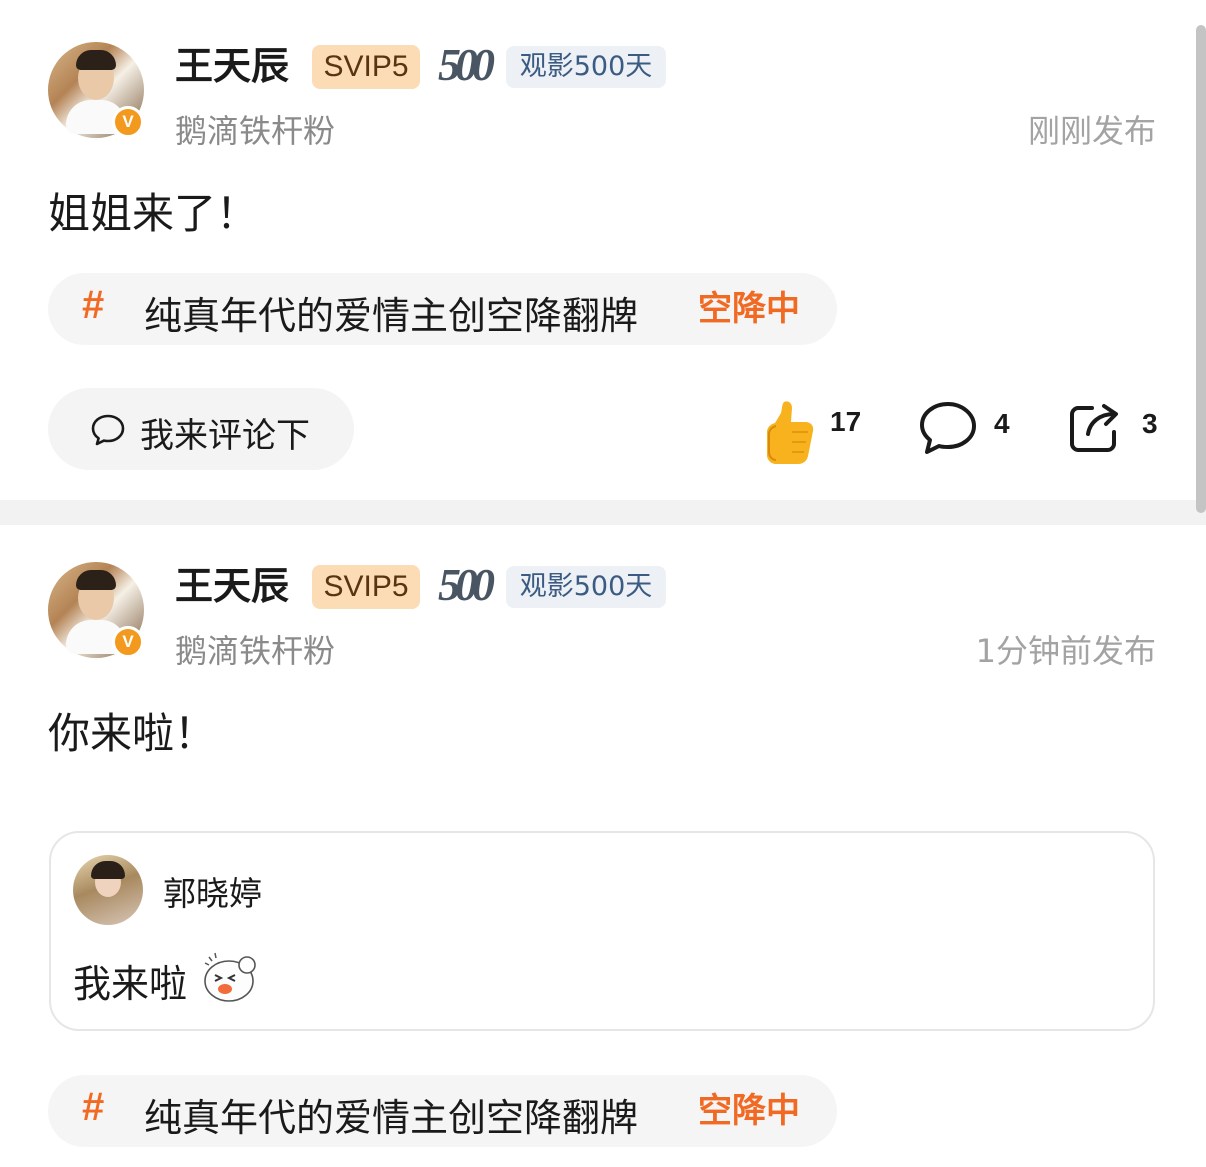 This screenshot has height=1167, width=1206. I want to click on comment-button: 4, so click(968, 430).